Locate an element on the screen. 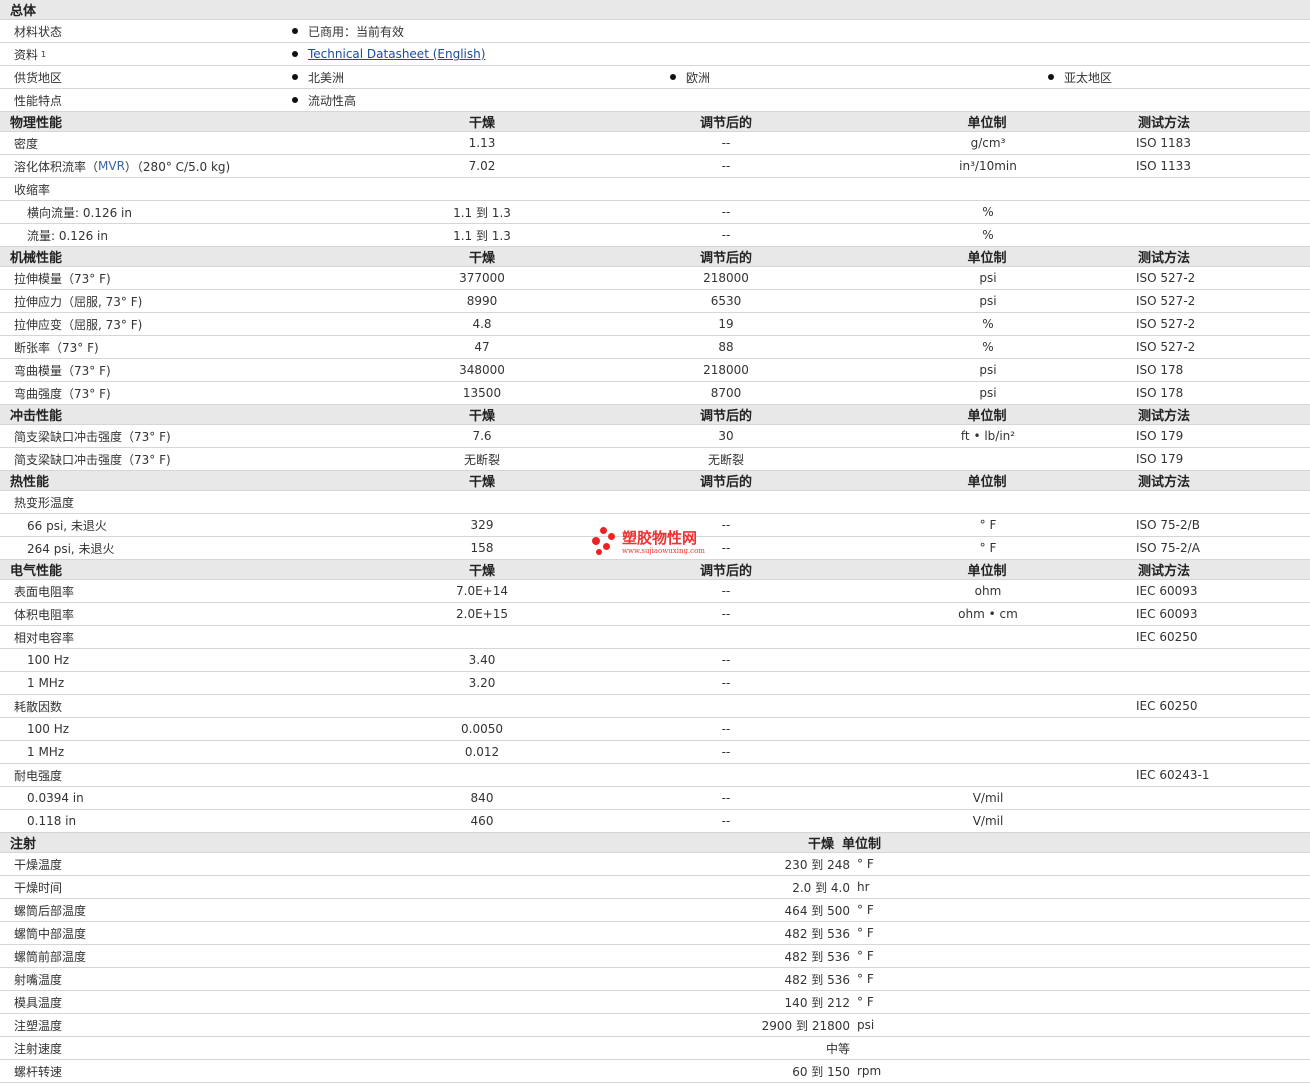 The height and width of the screenshot is (1086, 1310). property-label: 耐电强度 is located at coordinates (38, 775).